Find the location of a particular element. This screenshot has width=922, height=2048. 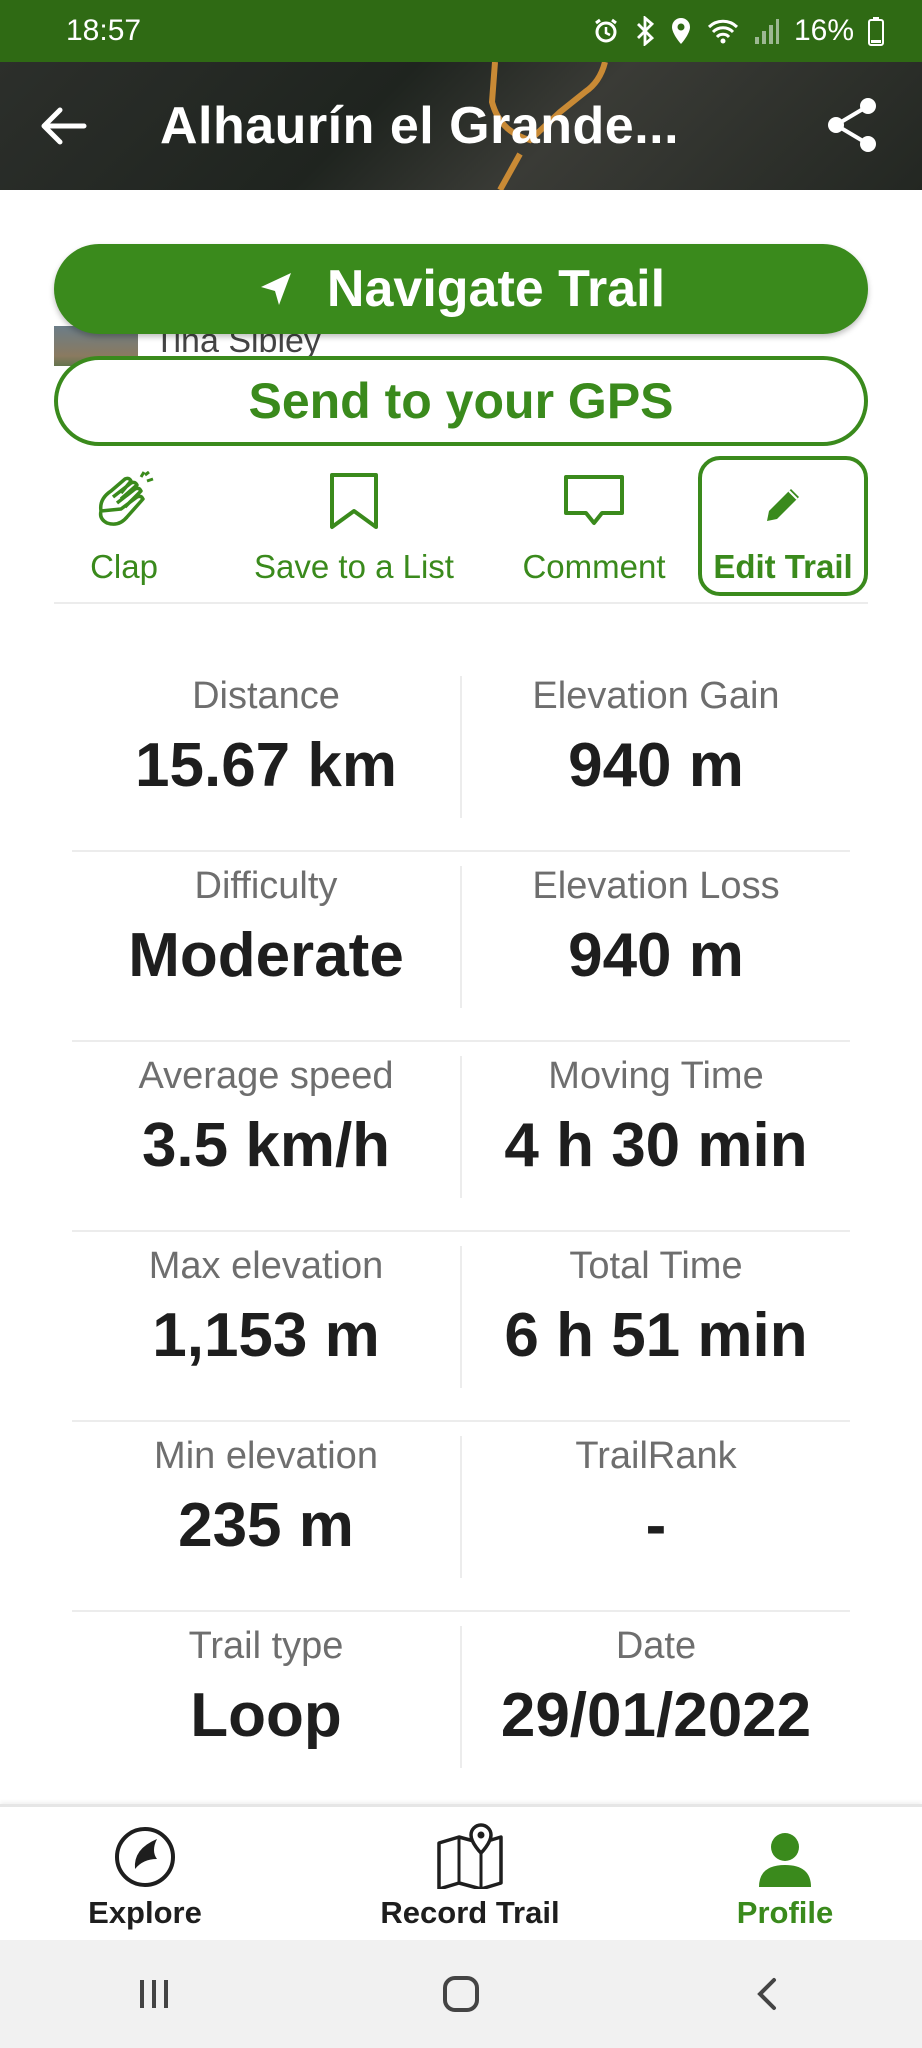

stat-value: Loop is located at coordinates (266, 1715).